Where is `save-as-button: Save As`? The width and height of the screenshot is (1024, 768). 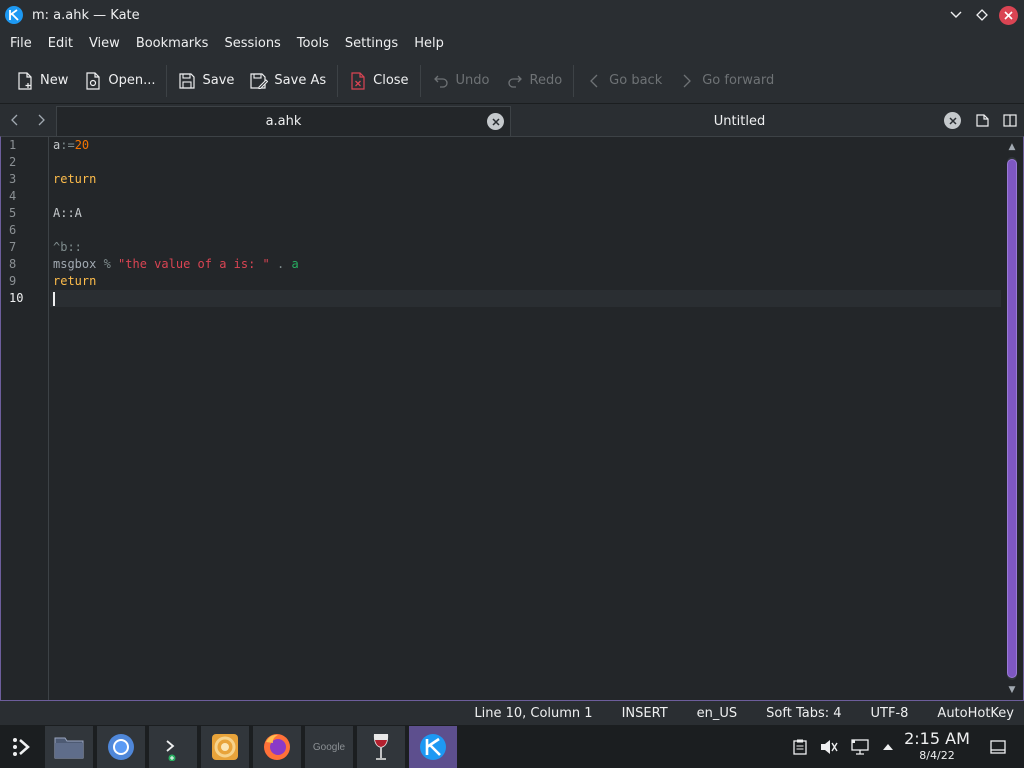 save-as-button: Save As is located at coordinates (288, 81).